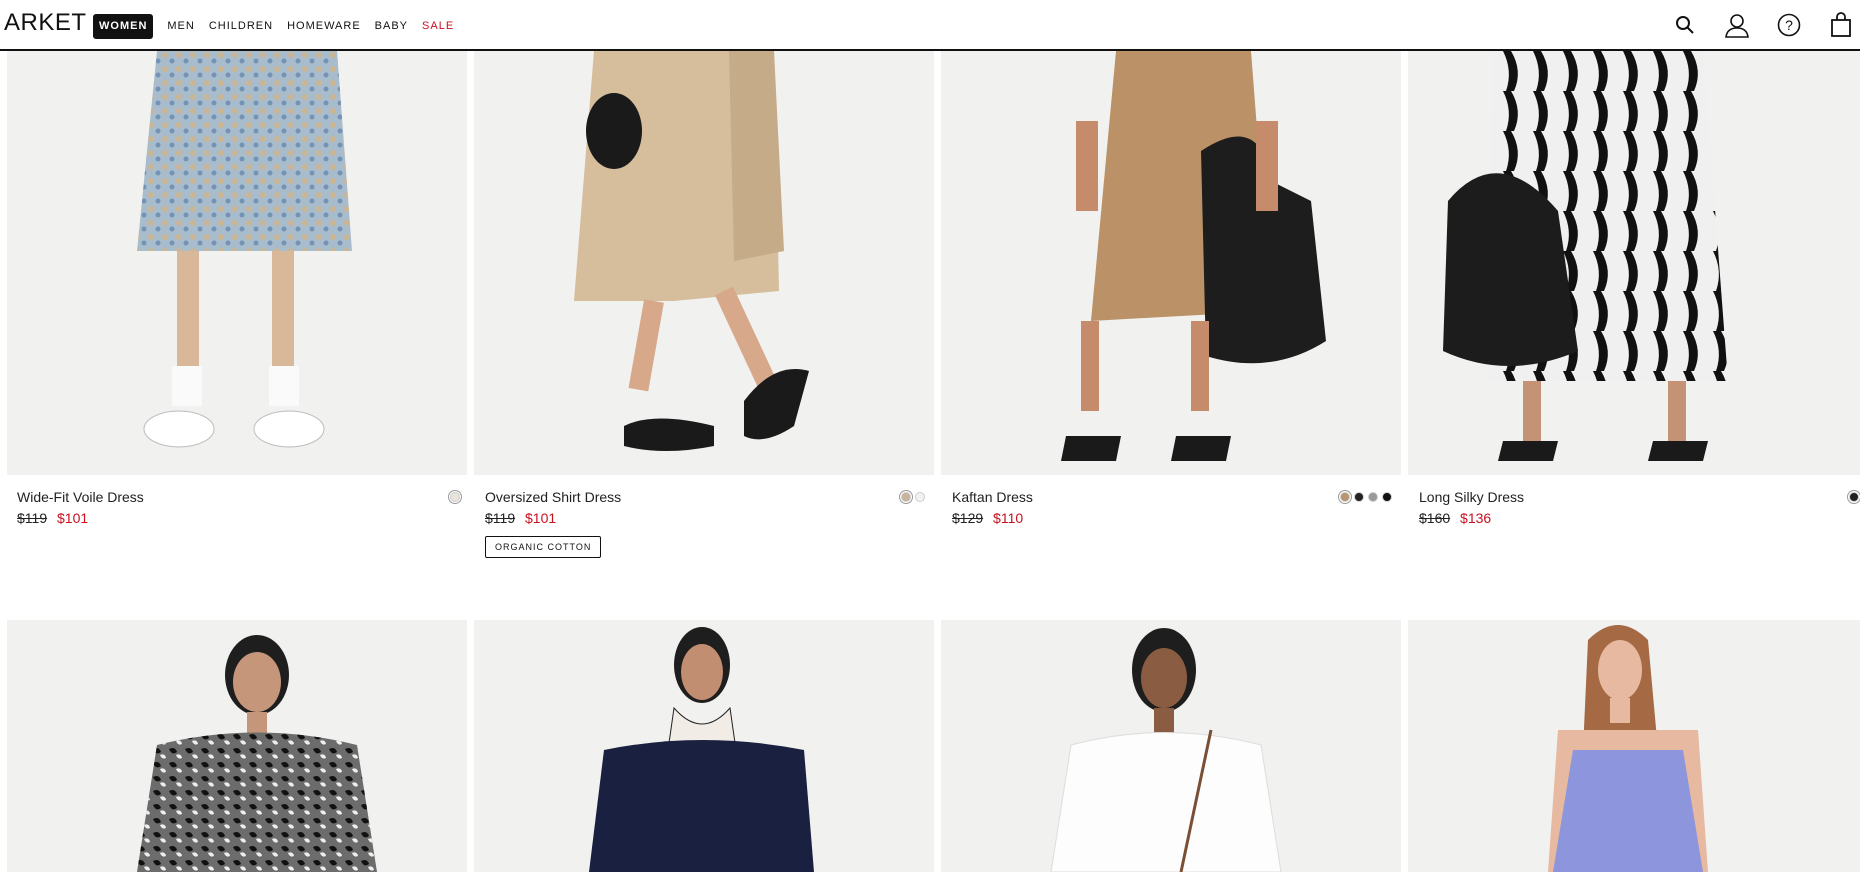 The height and width of the screenshot is (872, 1860). What do you see at coordinates (280, 26) in the screenshot?
I see `main-nav: WOMEN MEN CHILDREN HOMEWARE BABY SALE` at bounding box center [280, 26].